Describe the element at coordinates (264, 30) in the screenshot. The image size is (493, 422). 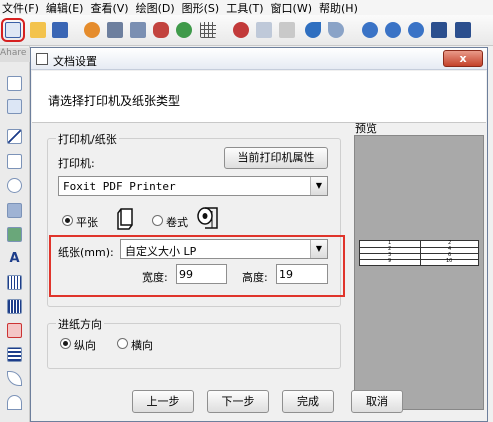
I see `copy-icon` at that location.